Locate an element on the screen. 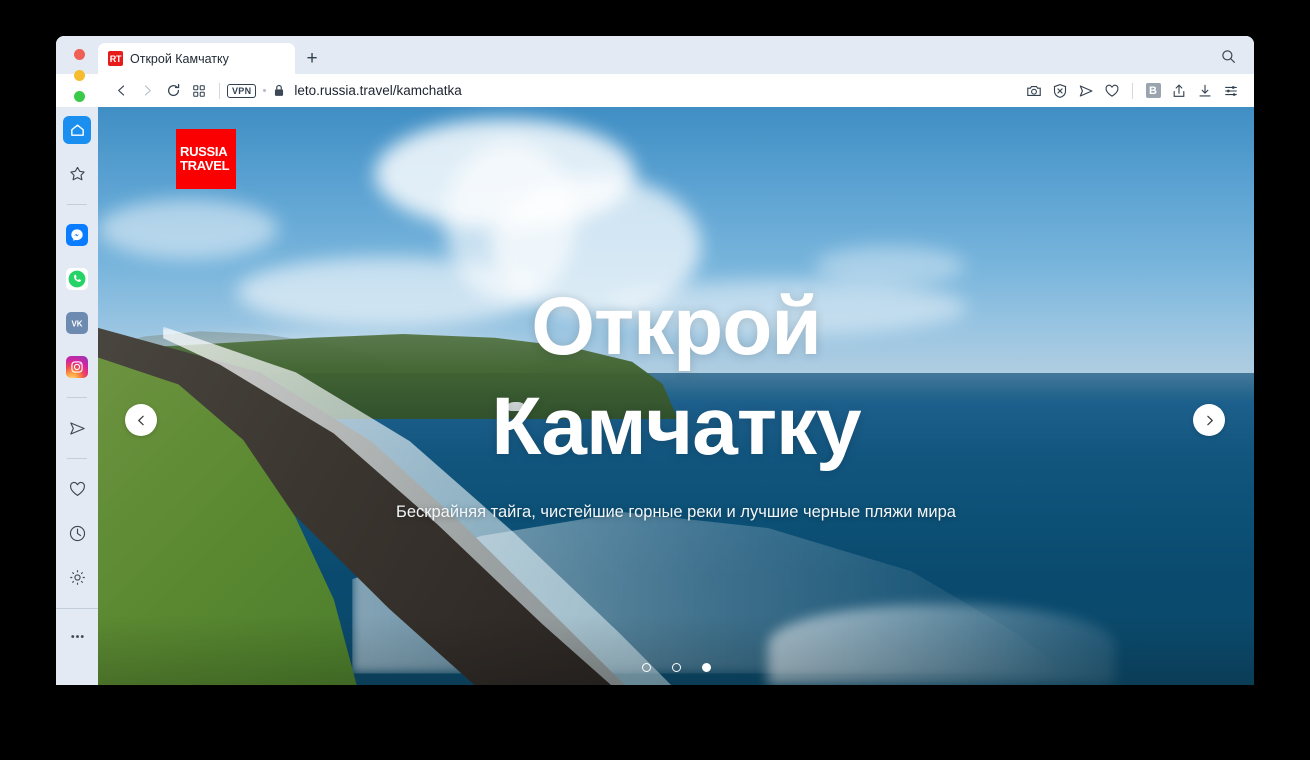  site-logo: RUSSIA TRAVEL is located at coordinates (206, 159).